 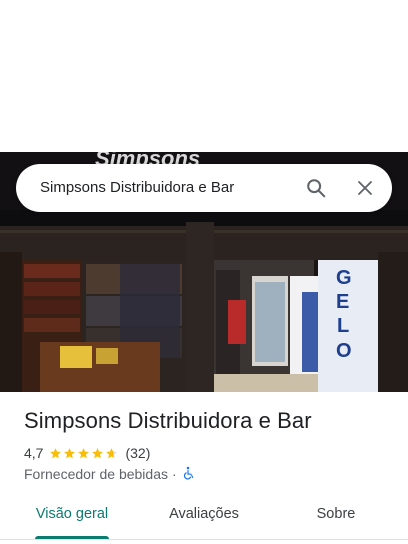 I want to click on category-row: Fornecedor de bebidas ·, so click(x=109, y=474).